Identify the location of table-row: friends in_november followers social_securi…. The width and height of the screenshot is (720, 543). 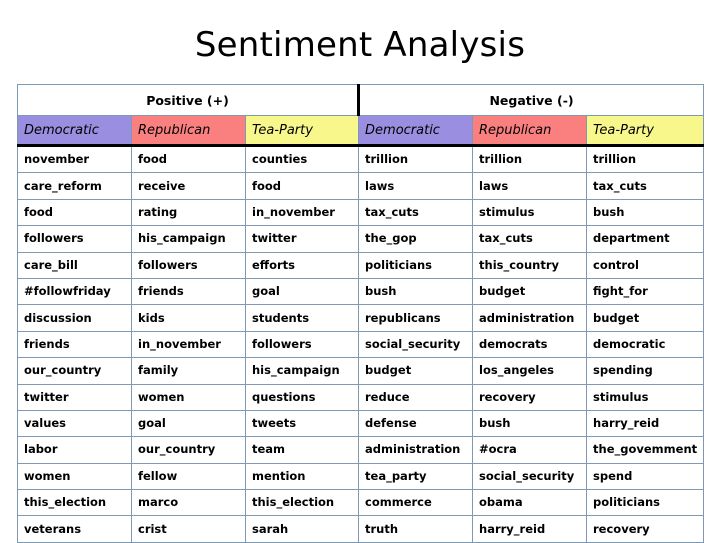
(361, 344).